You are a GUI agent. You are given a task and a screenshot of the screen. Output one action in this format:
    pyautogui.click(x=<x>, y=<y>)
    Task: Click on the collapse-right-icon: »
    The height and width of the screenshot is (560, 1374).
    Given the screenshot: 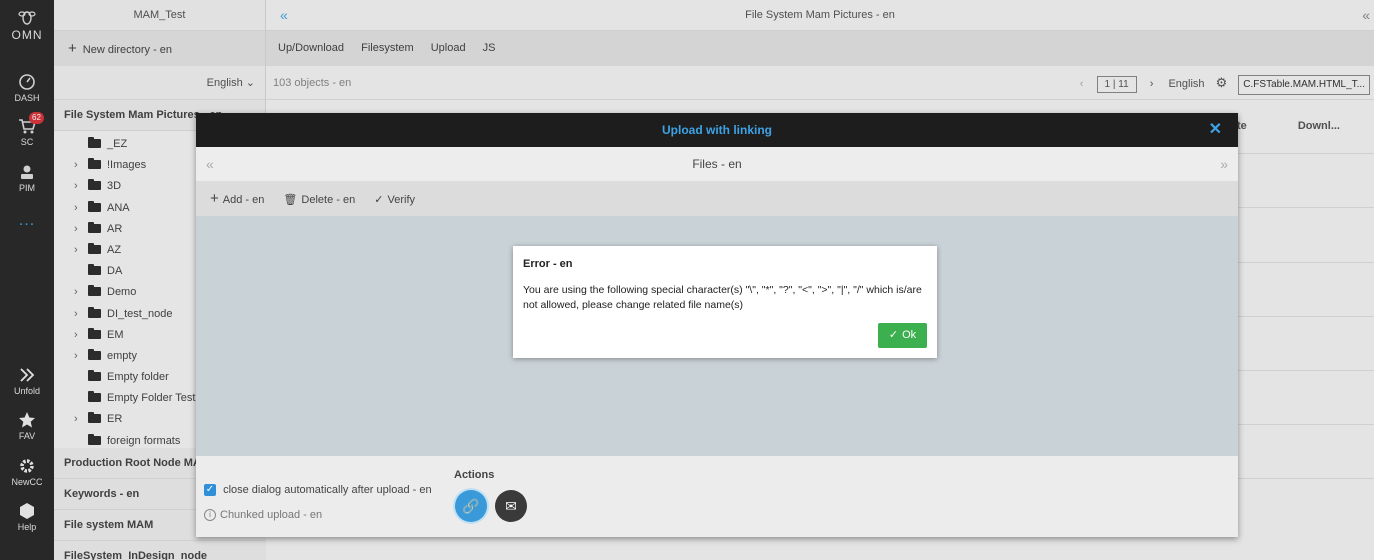 What is the action you would take?
    pyautogui.click(x=1224, y=164)
    